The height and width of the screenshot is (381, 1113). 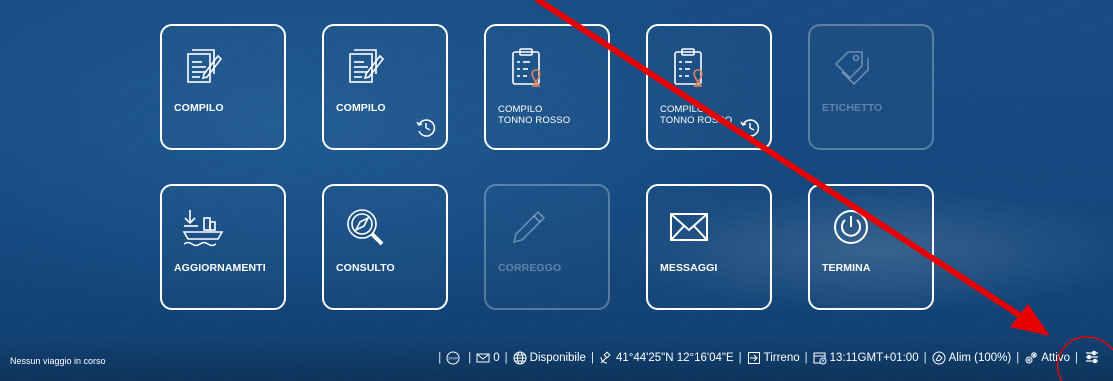 I want to click on tile-etichetto: ETICHETTO, so click(x=871, y=87).